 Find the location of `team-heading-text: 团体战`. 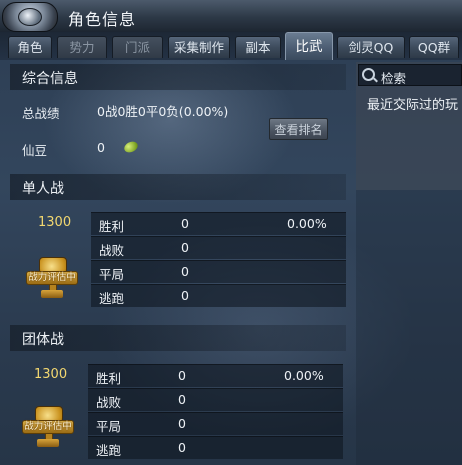

team-heading-text: 团体战 is located at coordinates (43, 340).